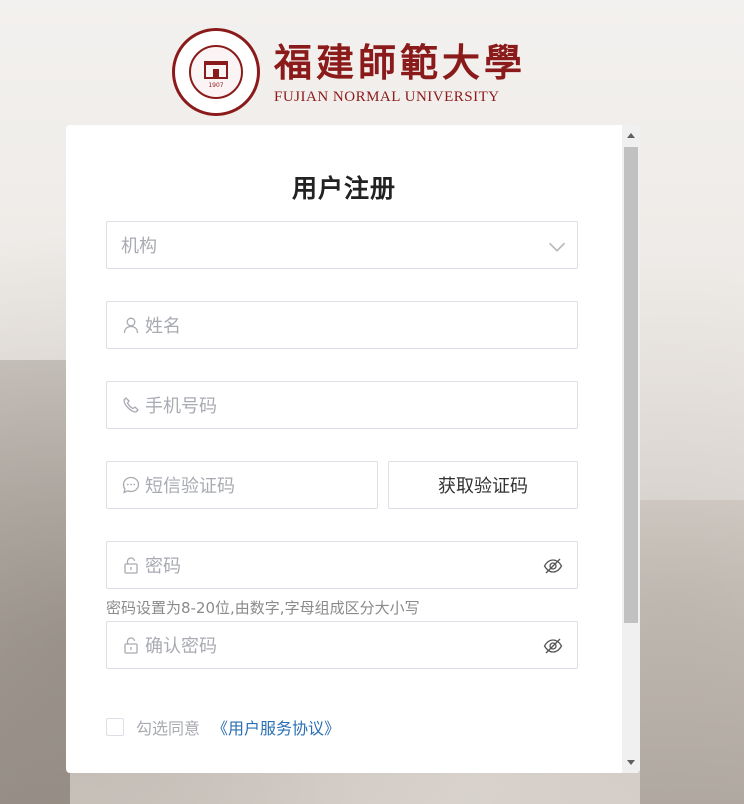 Image resolution: width=744 pixels, height=804 pixels. I want to click on background-building-right, so click(692, 652).